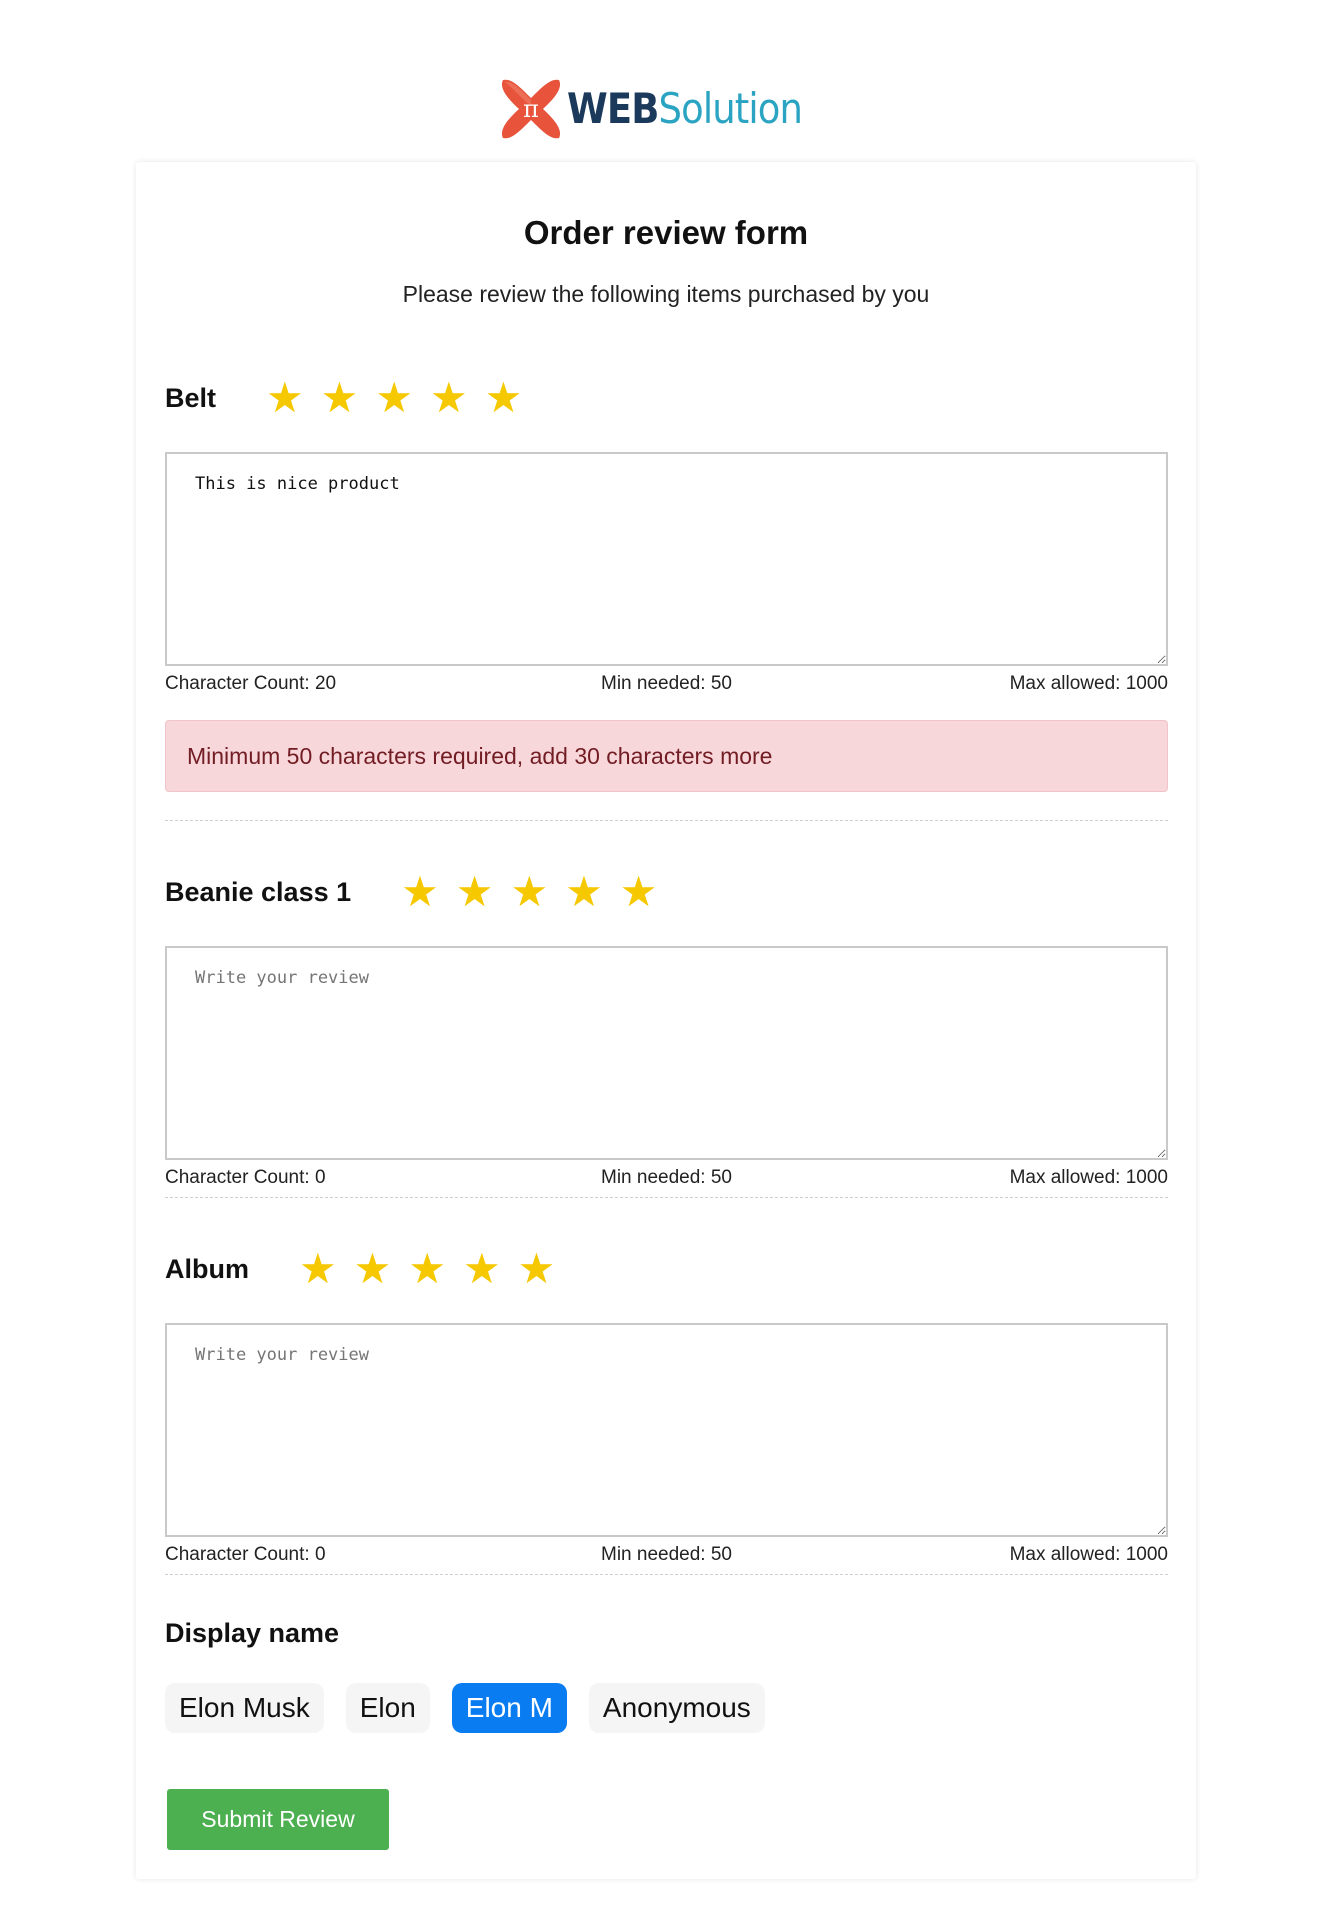 The height and width of the screenshot is (1910, 1317). I want to click on websolution-logo: π WEBSolution, so click(665, 109).